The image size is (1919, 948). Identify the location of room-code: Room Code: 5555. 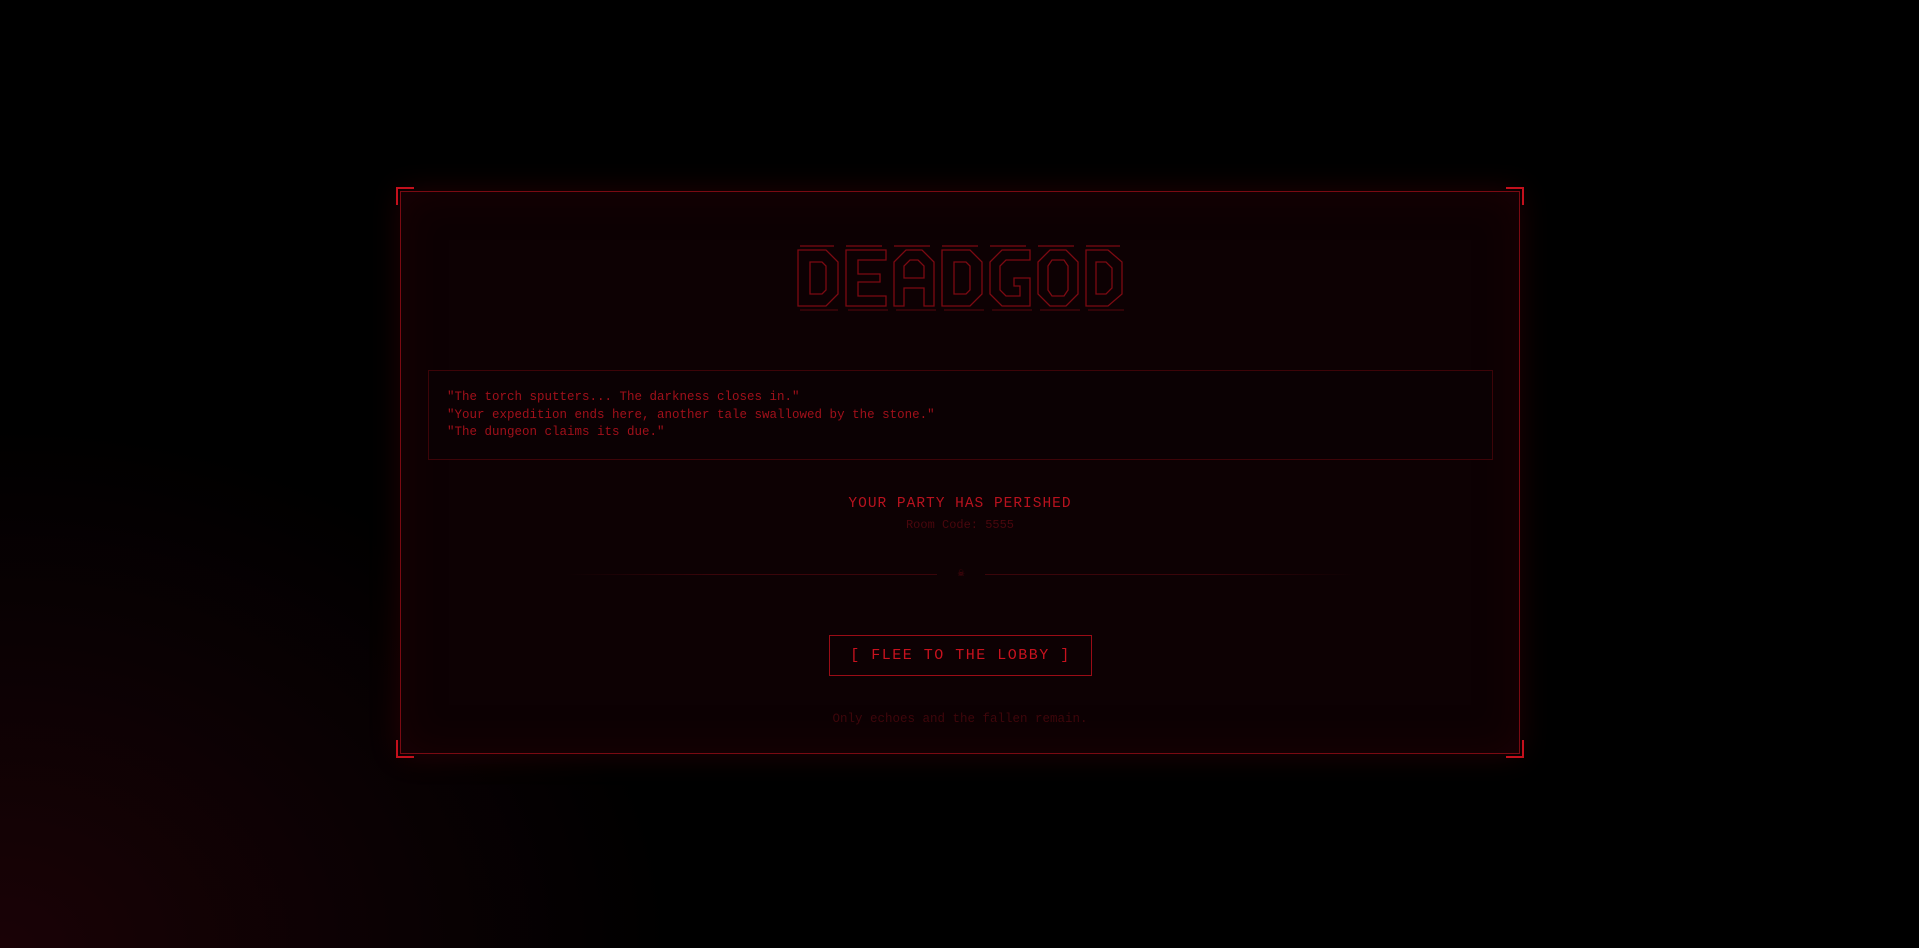
(960, 525).